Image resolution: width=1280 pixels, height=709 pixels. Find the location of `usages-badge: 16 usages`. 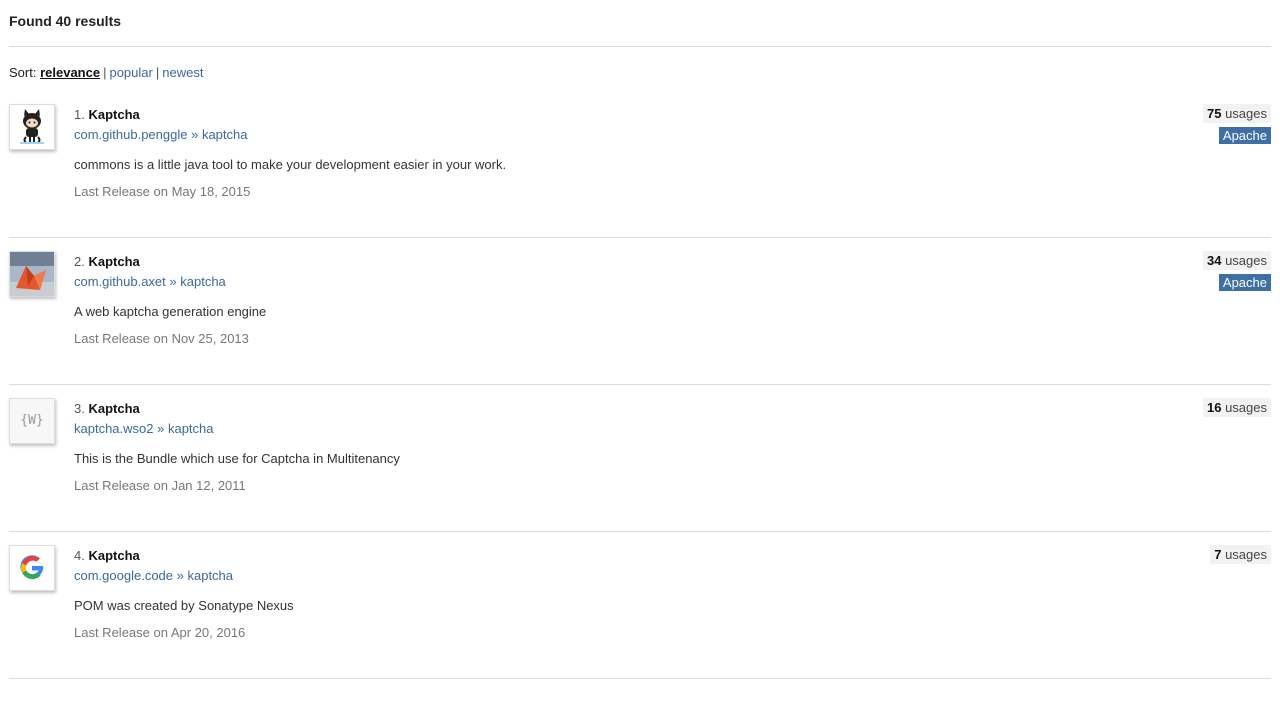

usages-badge: 16 usages is located at coordinates (1236, 407).